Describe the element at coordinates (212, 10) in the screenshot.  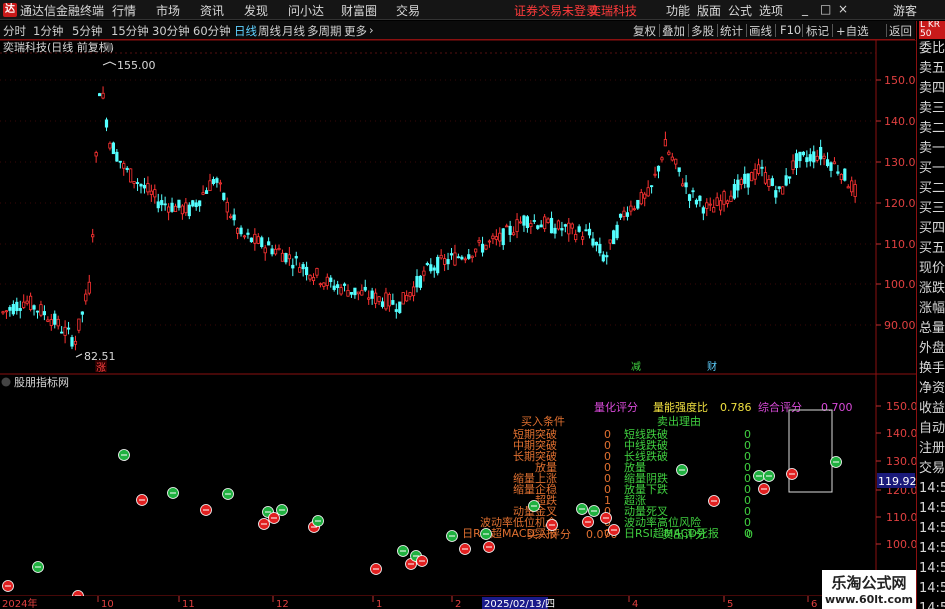
I see `menu-news: 资讯` at that location.